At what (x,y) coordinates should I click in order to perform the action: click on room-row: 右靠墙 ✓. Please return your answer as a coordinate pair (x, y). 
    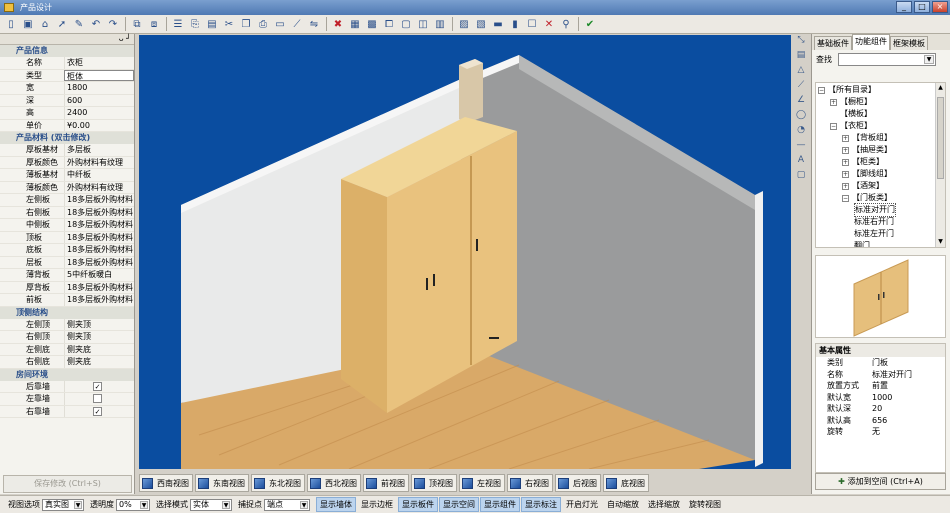
    Looking at the image, I should click on (67, 411).